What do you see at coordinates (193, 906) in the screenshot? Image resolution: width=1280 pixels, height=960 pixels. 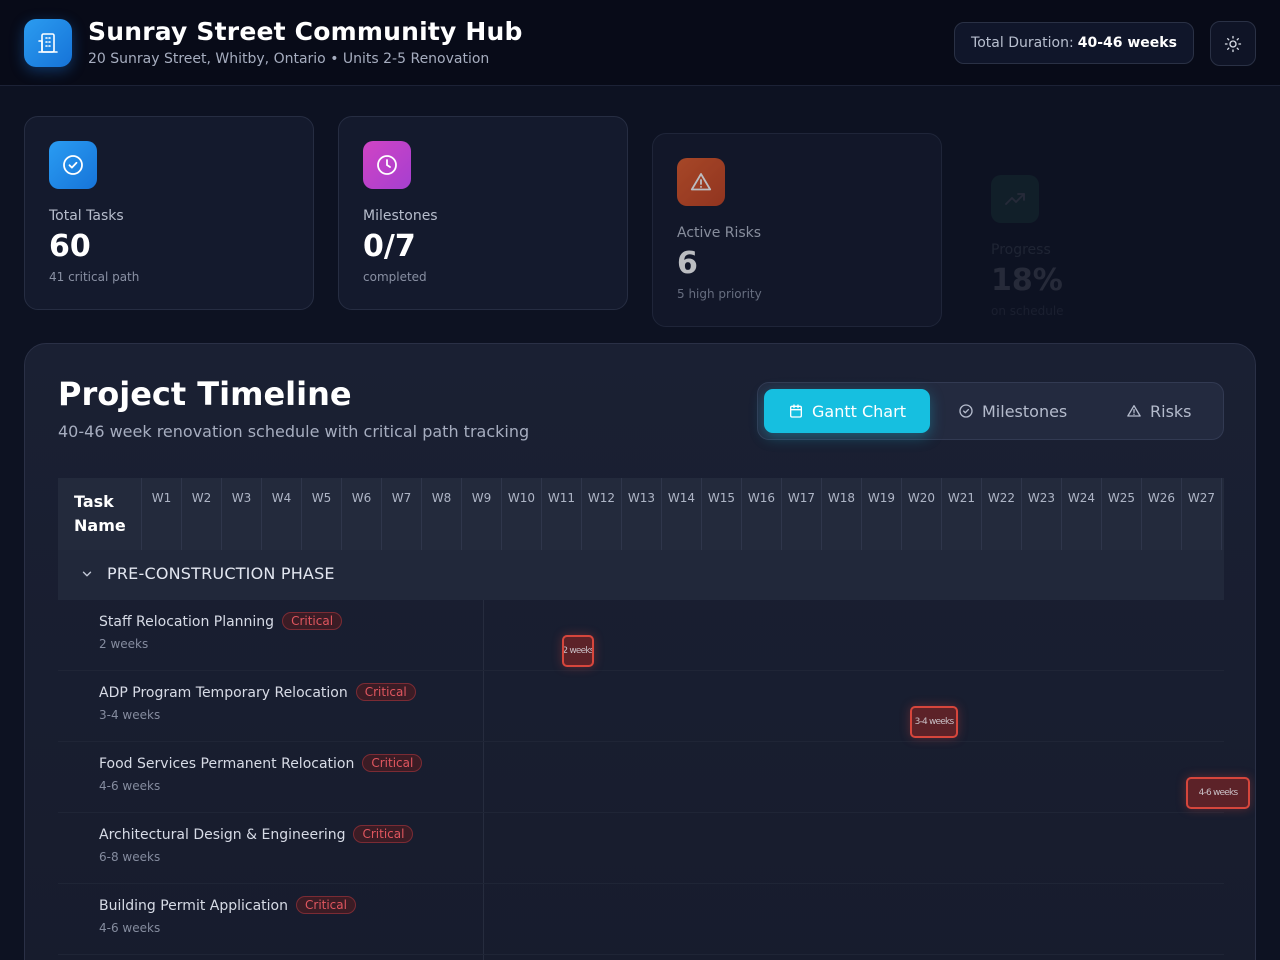 I see `task-name-text: Building Permit Application` at bounding box center [193, 906].